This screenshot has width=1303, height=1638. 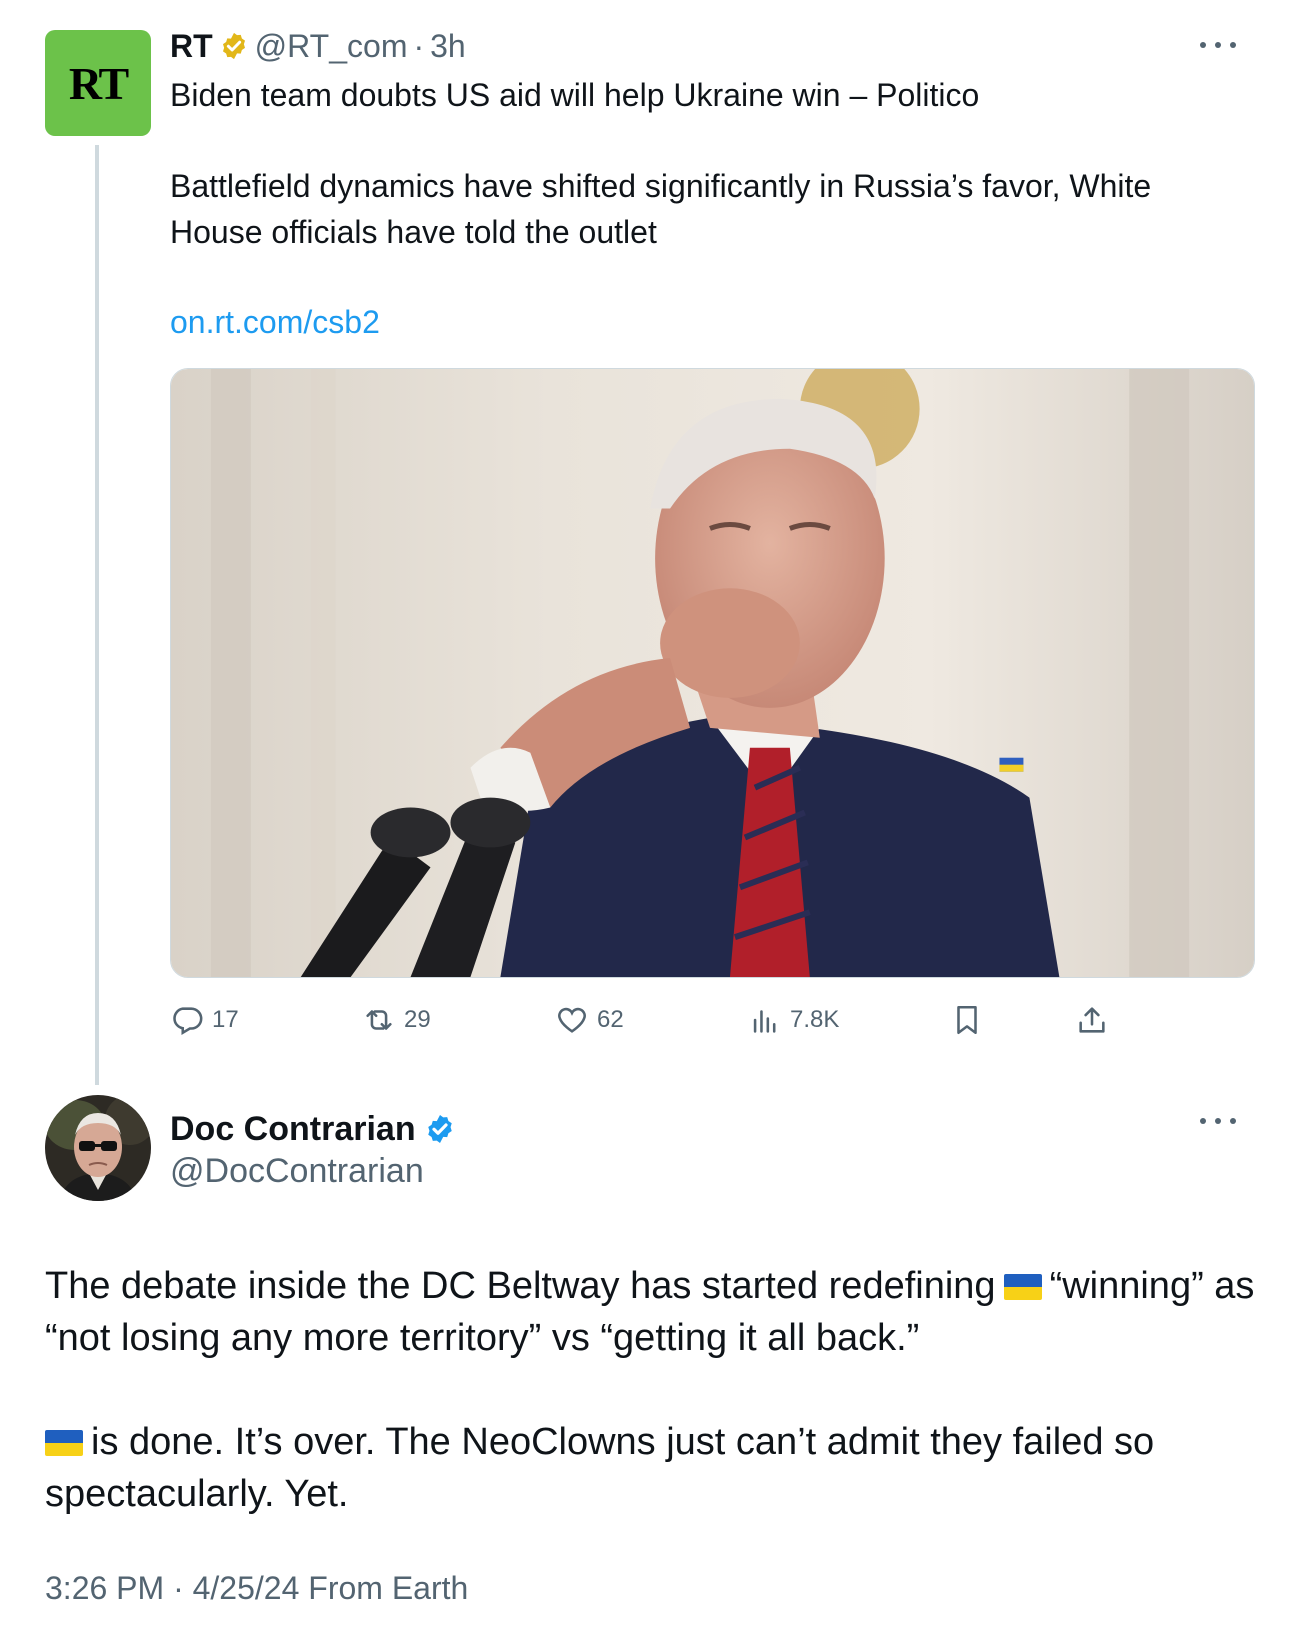 I want to click on main-author-name-row: Doc Contrarian, so click(x=313, y=1129).